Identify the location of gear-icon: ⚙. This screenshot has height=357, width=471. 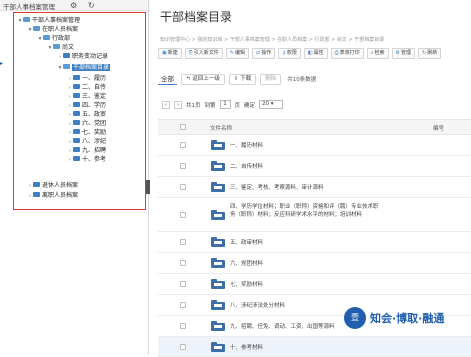
(73, 5).